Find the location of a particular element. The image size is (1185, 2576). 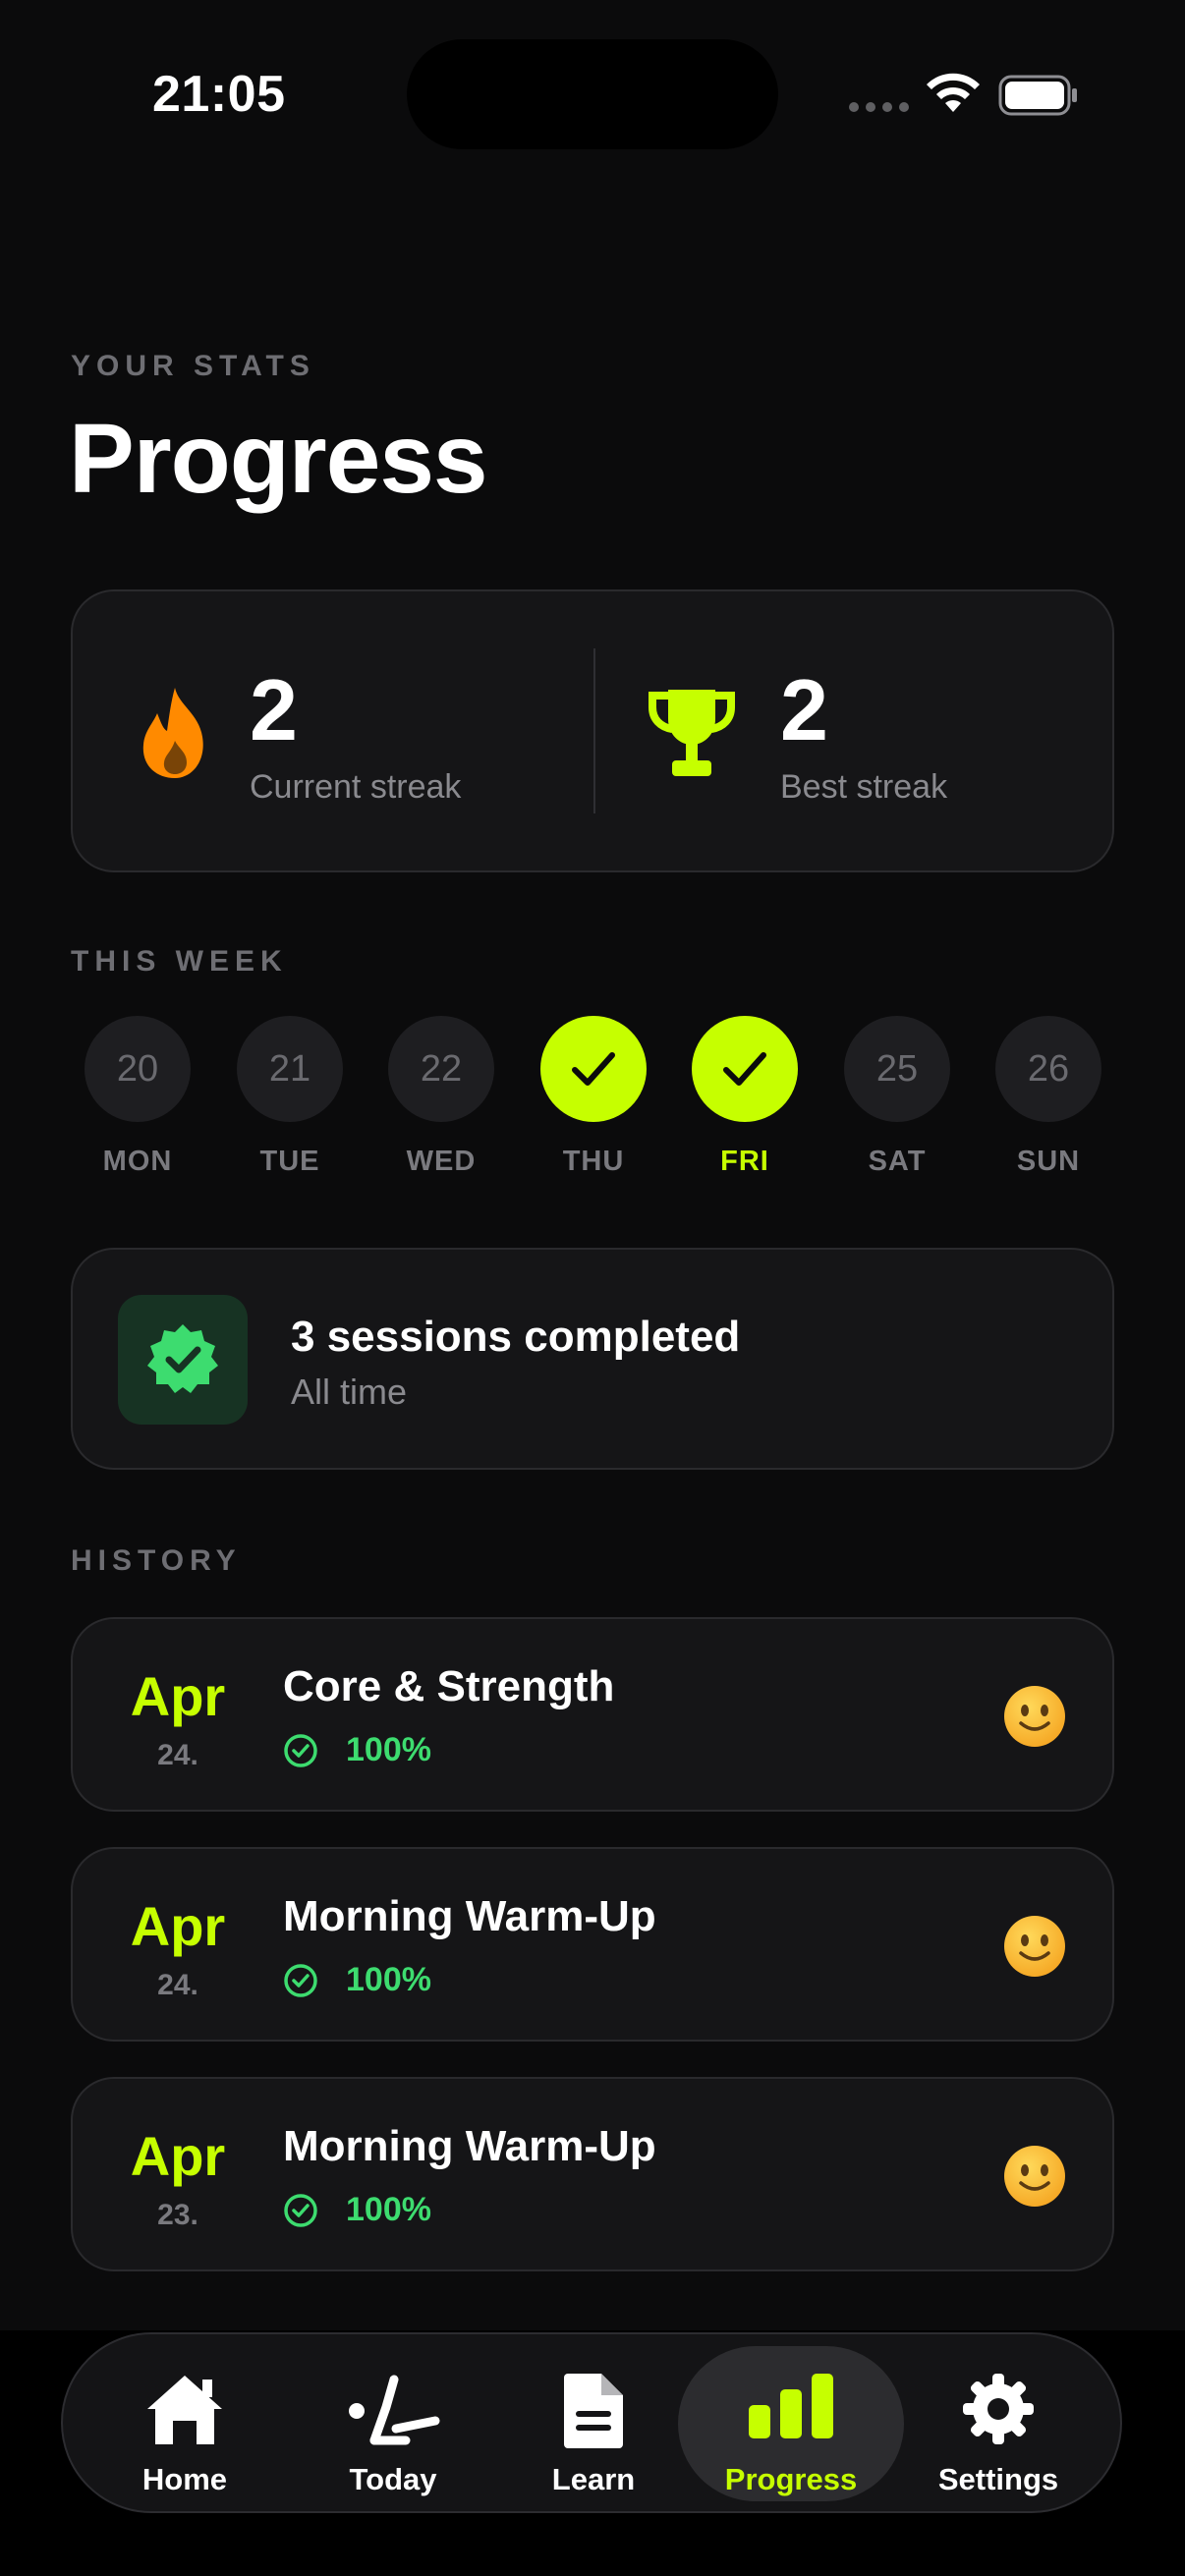

flame-icon is located at coordinates (172, 733).